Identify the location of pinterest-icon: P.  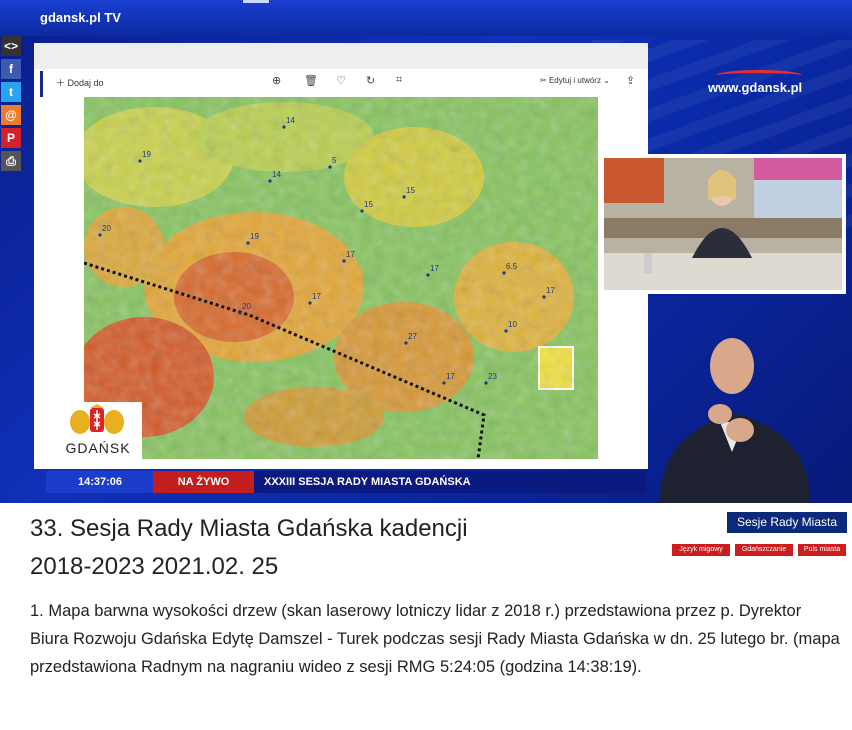
(11, 138).